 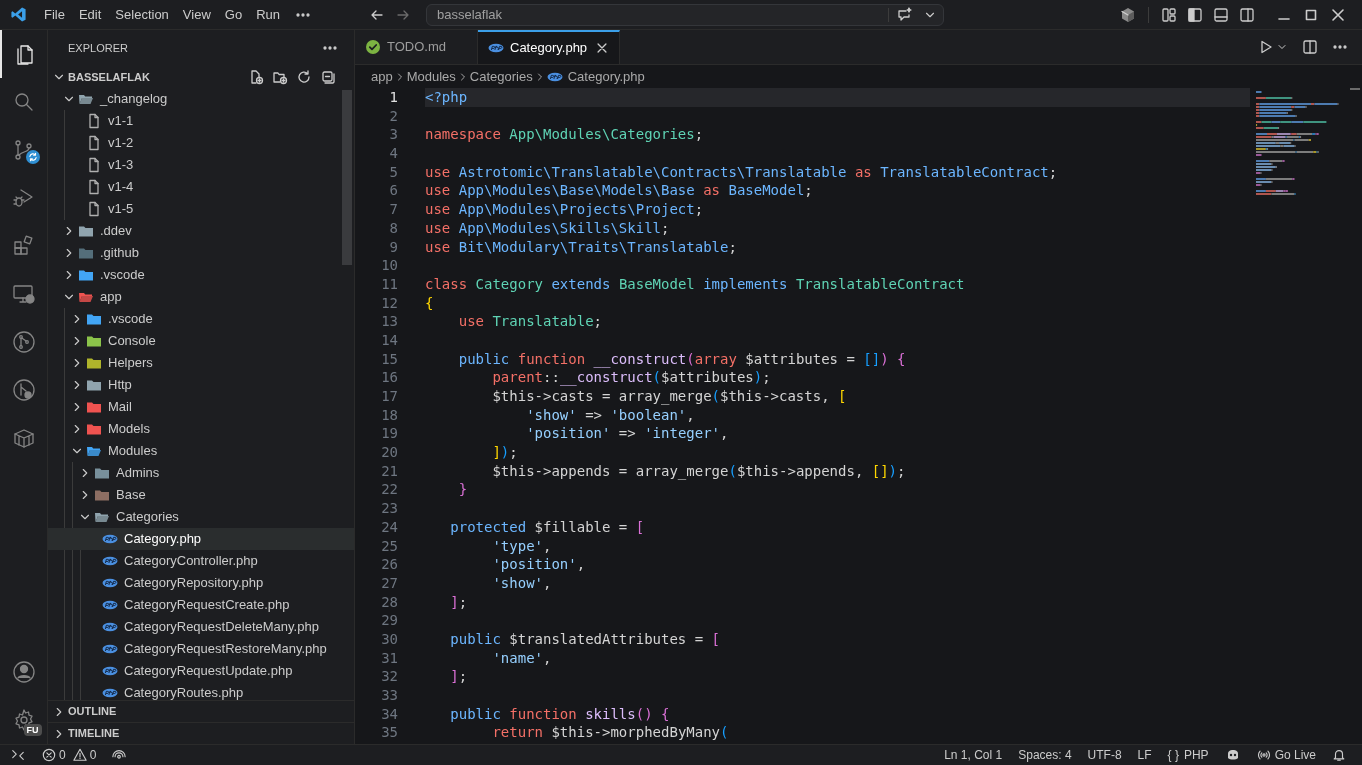 I want to click on tree-item: Base, so click(x=201, y=495).